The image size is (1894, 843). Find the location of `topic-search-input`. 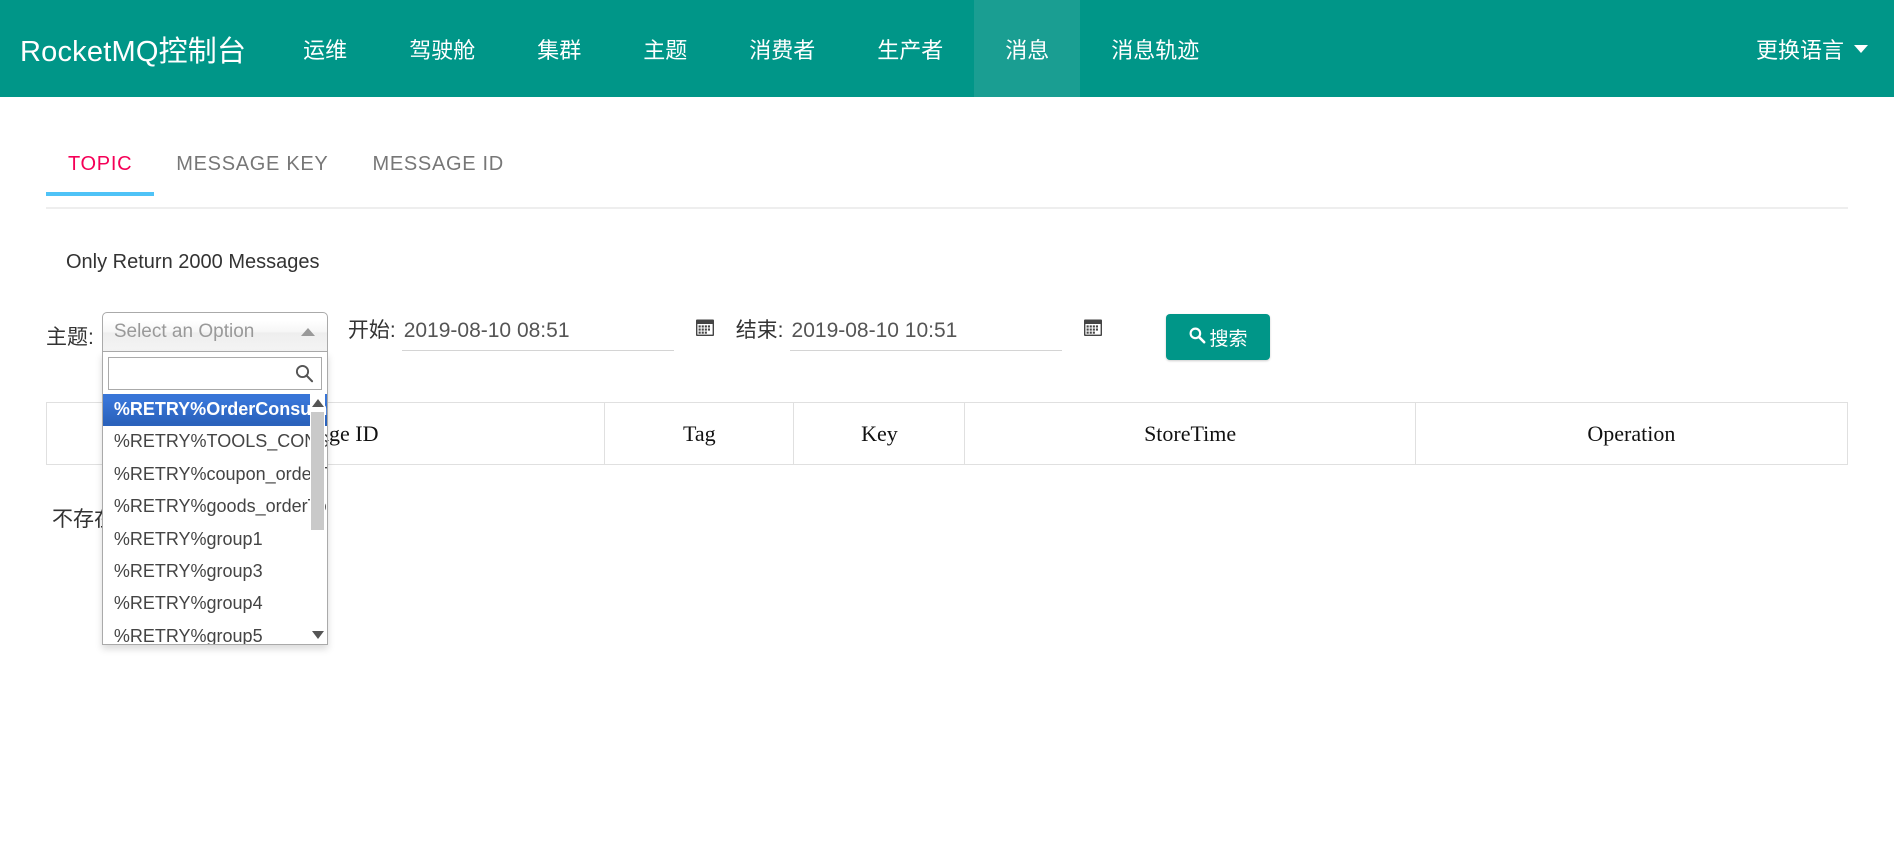

topic-search-input is located at coordinates (214, 373).